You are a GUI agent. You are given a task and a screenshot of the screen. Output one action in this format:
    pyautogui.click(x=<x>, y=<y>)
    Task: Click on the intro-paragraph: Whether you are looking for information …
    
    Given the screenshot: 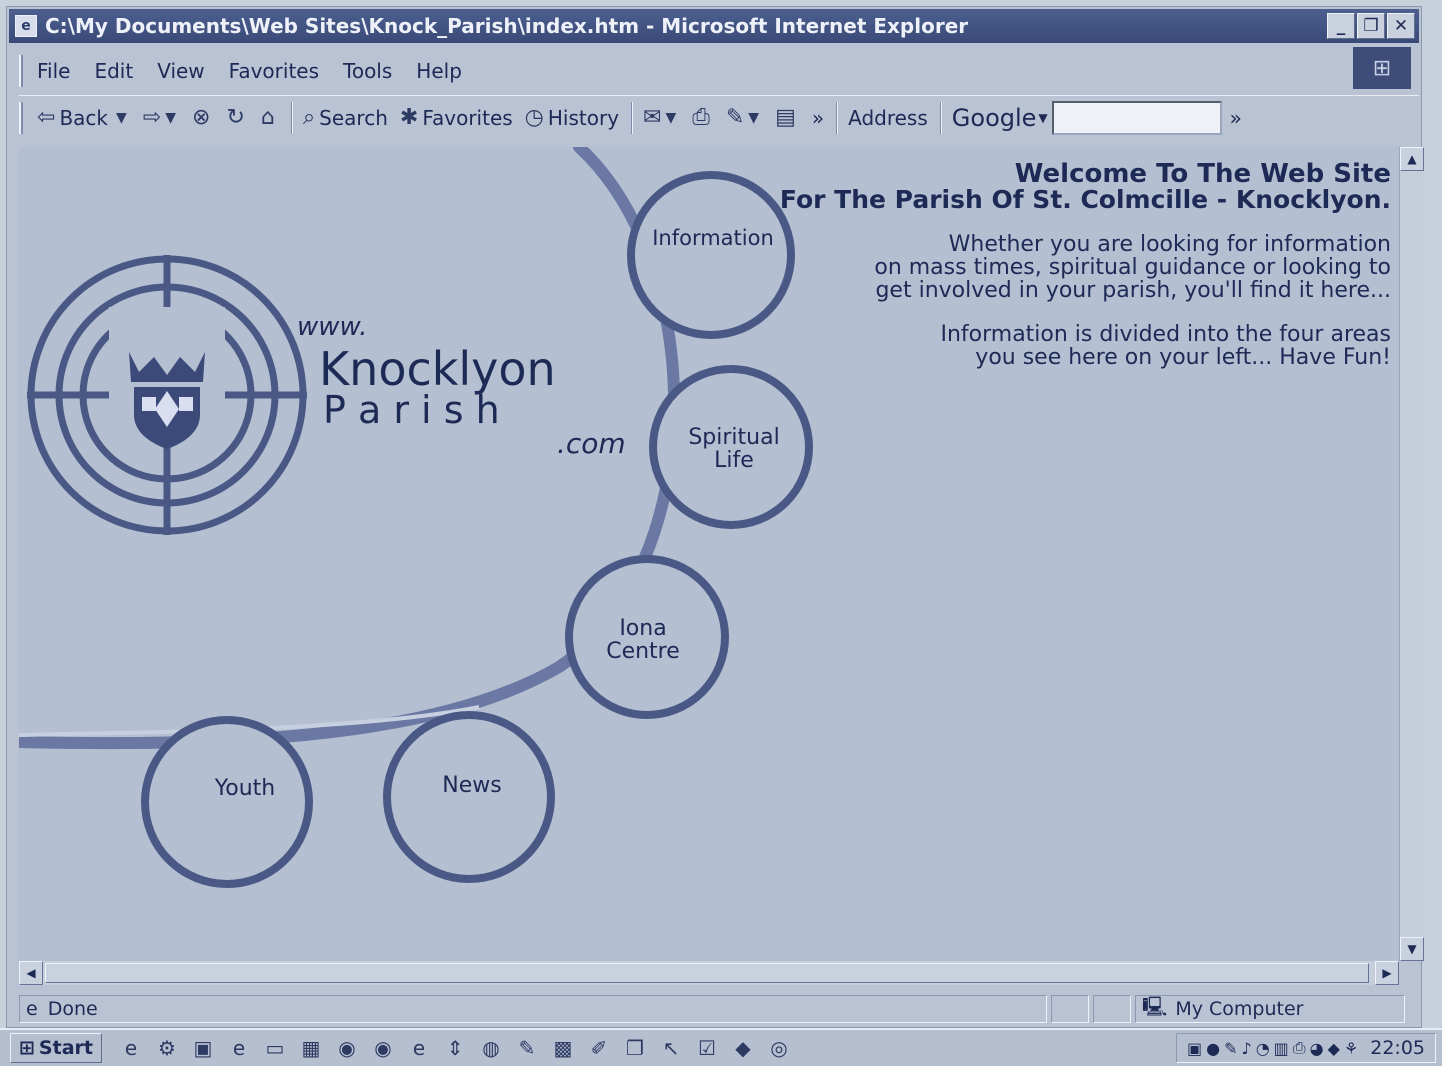 What is the action you would take?
    pyautogui.click(x=1132, y=267)
    